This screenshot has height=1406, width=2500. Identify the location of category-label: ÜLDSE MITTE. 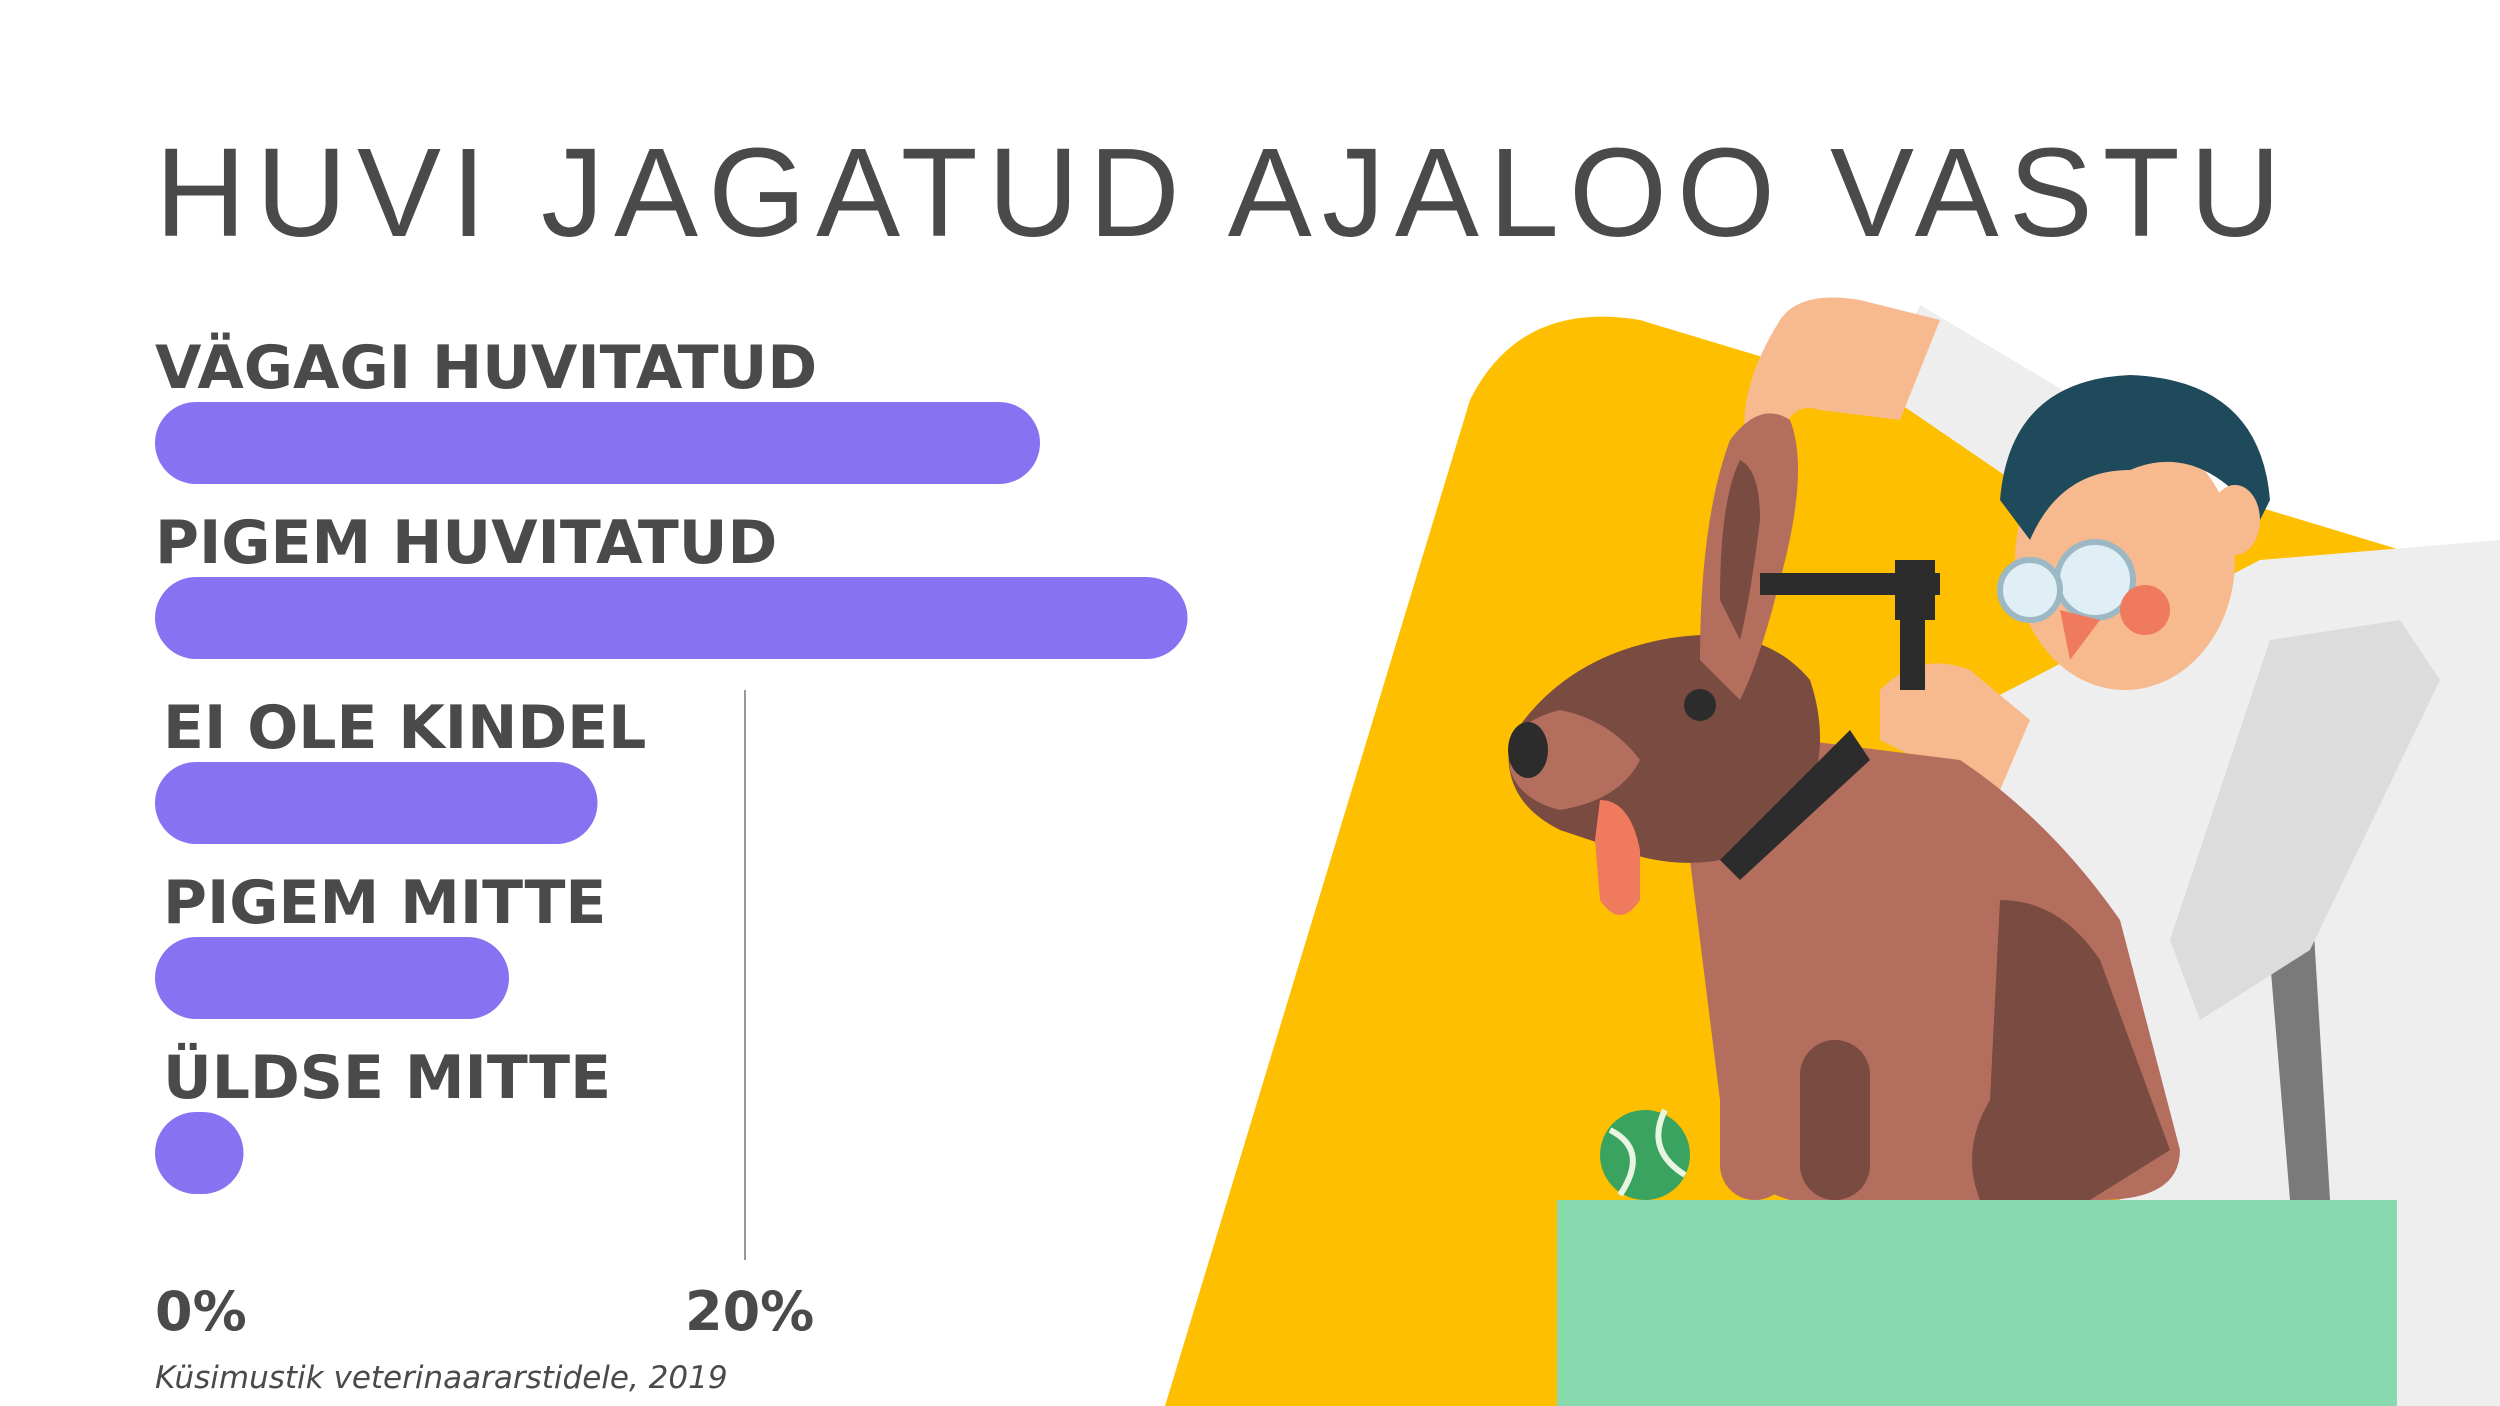
(387, 1077).